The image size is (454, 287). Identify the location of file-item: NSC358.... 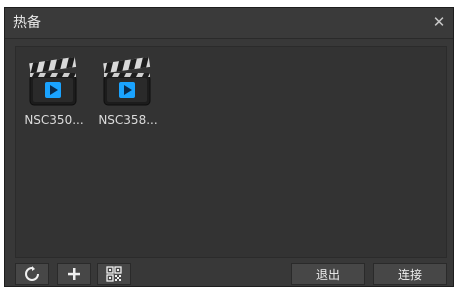
(127, 93).